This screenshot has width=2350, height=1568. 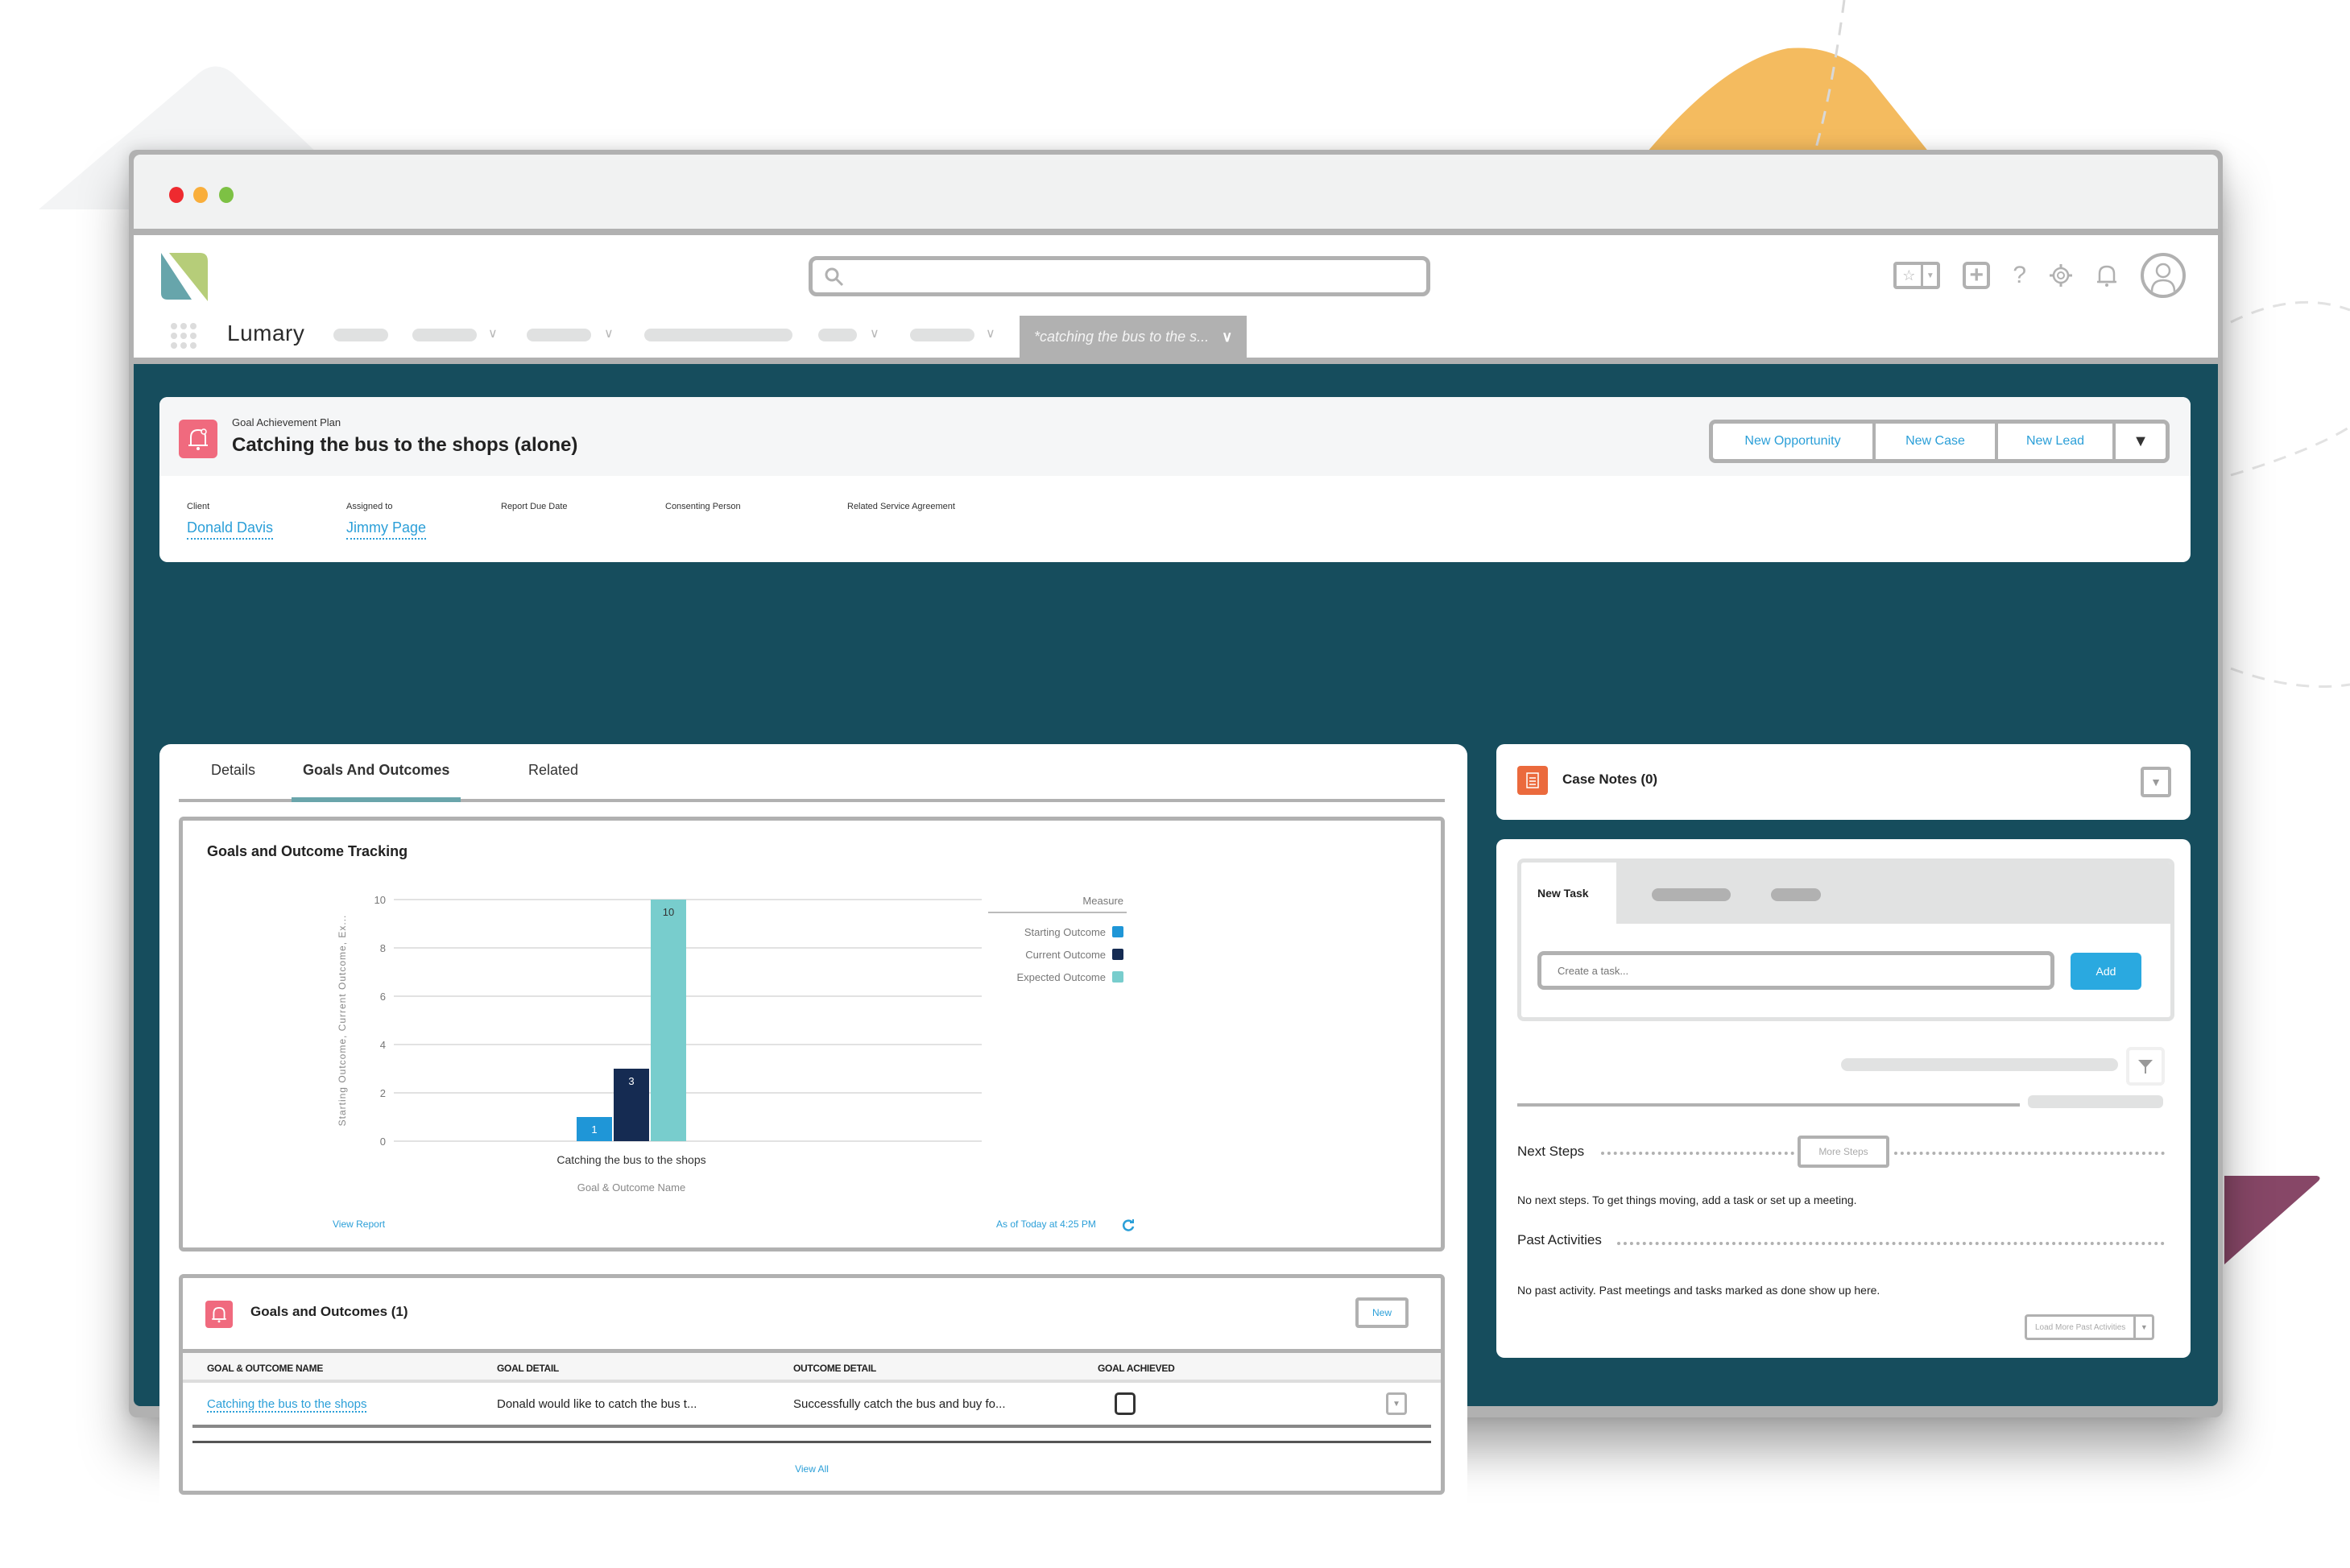 I want to click on notifications-bell-icon, so click(x=2107, y=275).